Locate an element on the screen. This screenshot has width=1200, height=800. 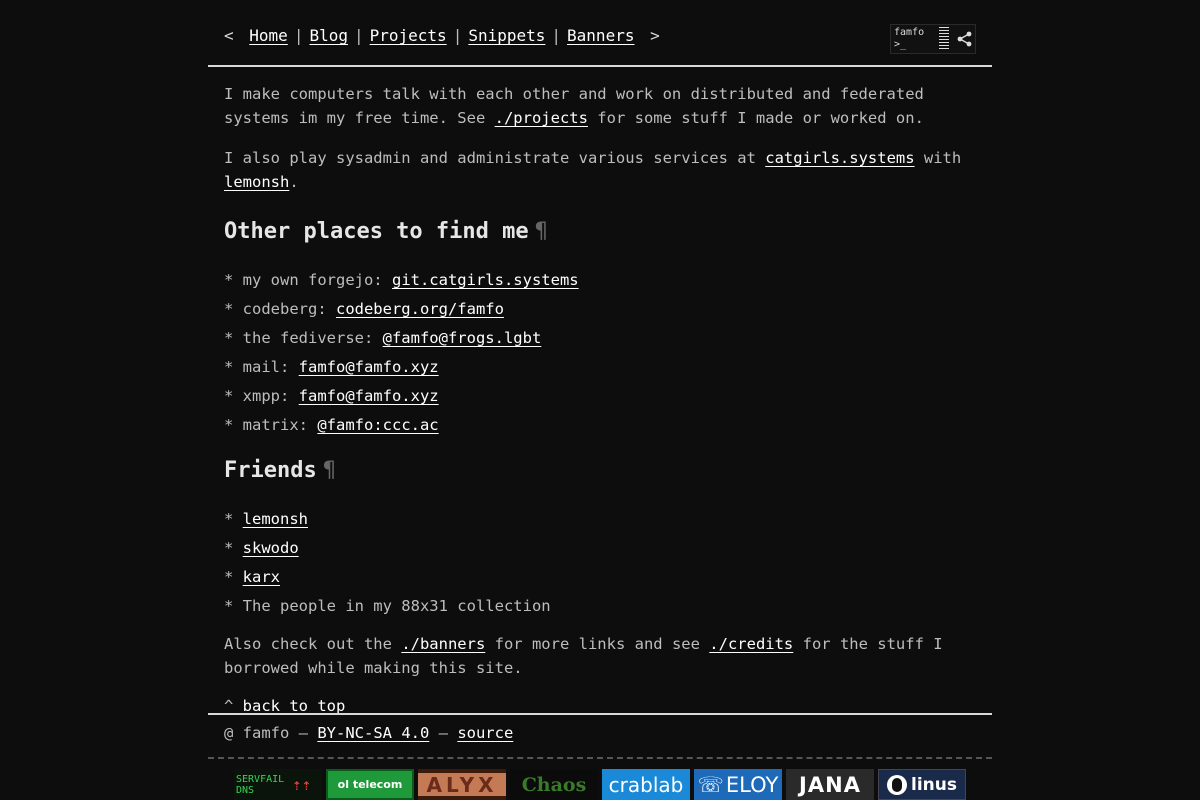
matrix-link: @famfo:ccc.ac is located at coordinates (377, 425).